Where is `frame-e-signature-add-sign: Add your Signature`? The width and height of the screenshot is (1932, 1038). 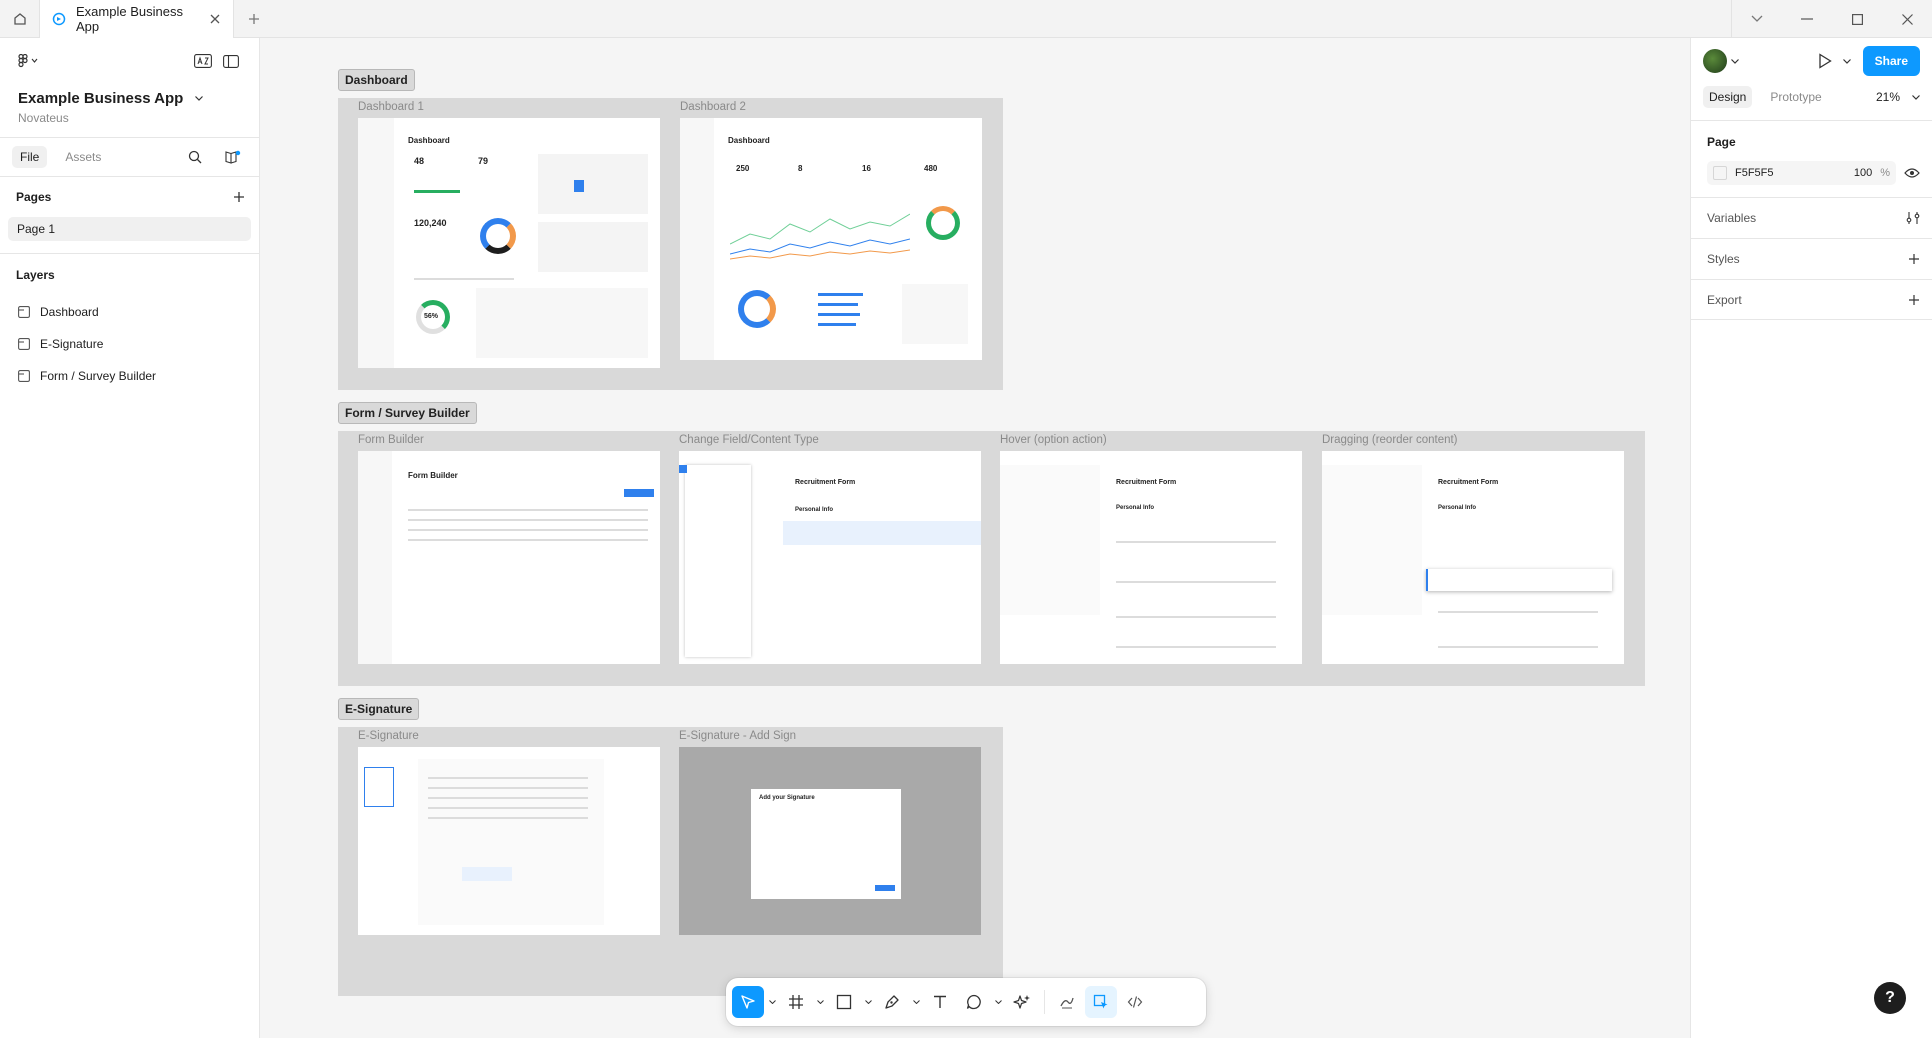
frame-e-signature-add-sign: Add your Signature is located at coordinates (830, 841).